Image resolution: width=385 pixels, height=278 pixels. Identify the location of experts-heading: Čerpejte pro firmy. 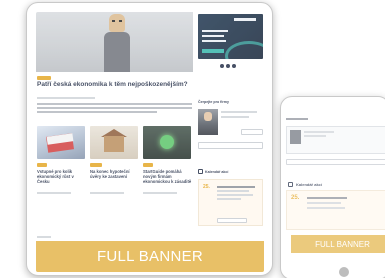
(213, 102).